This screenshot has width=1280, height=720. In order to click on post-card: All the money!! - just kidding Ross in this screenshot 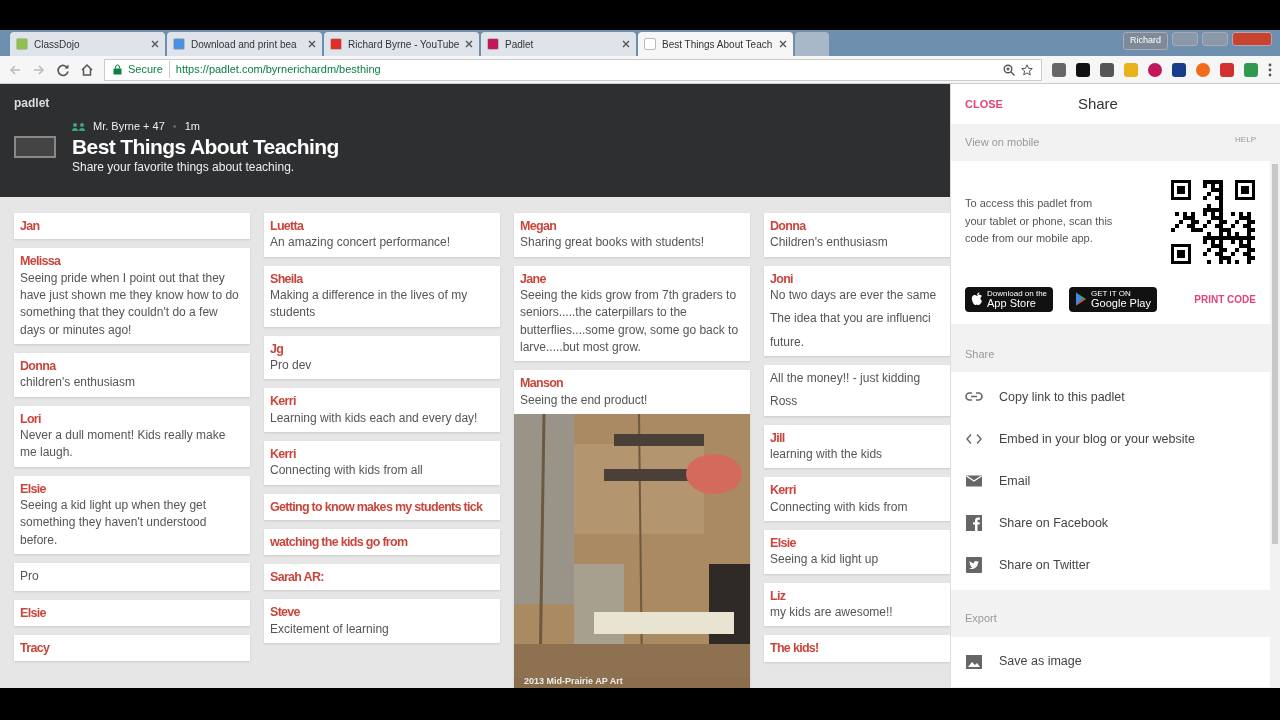, I will do `click(857, 390)`.